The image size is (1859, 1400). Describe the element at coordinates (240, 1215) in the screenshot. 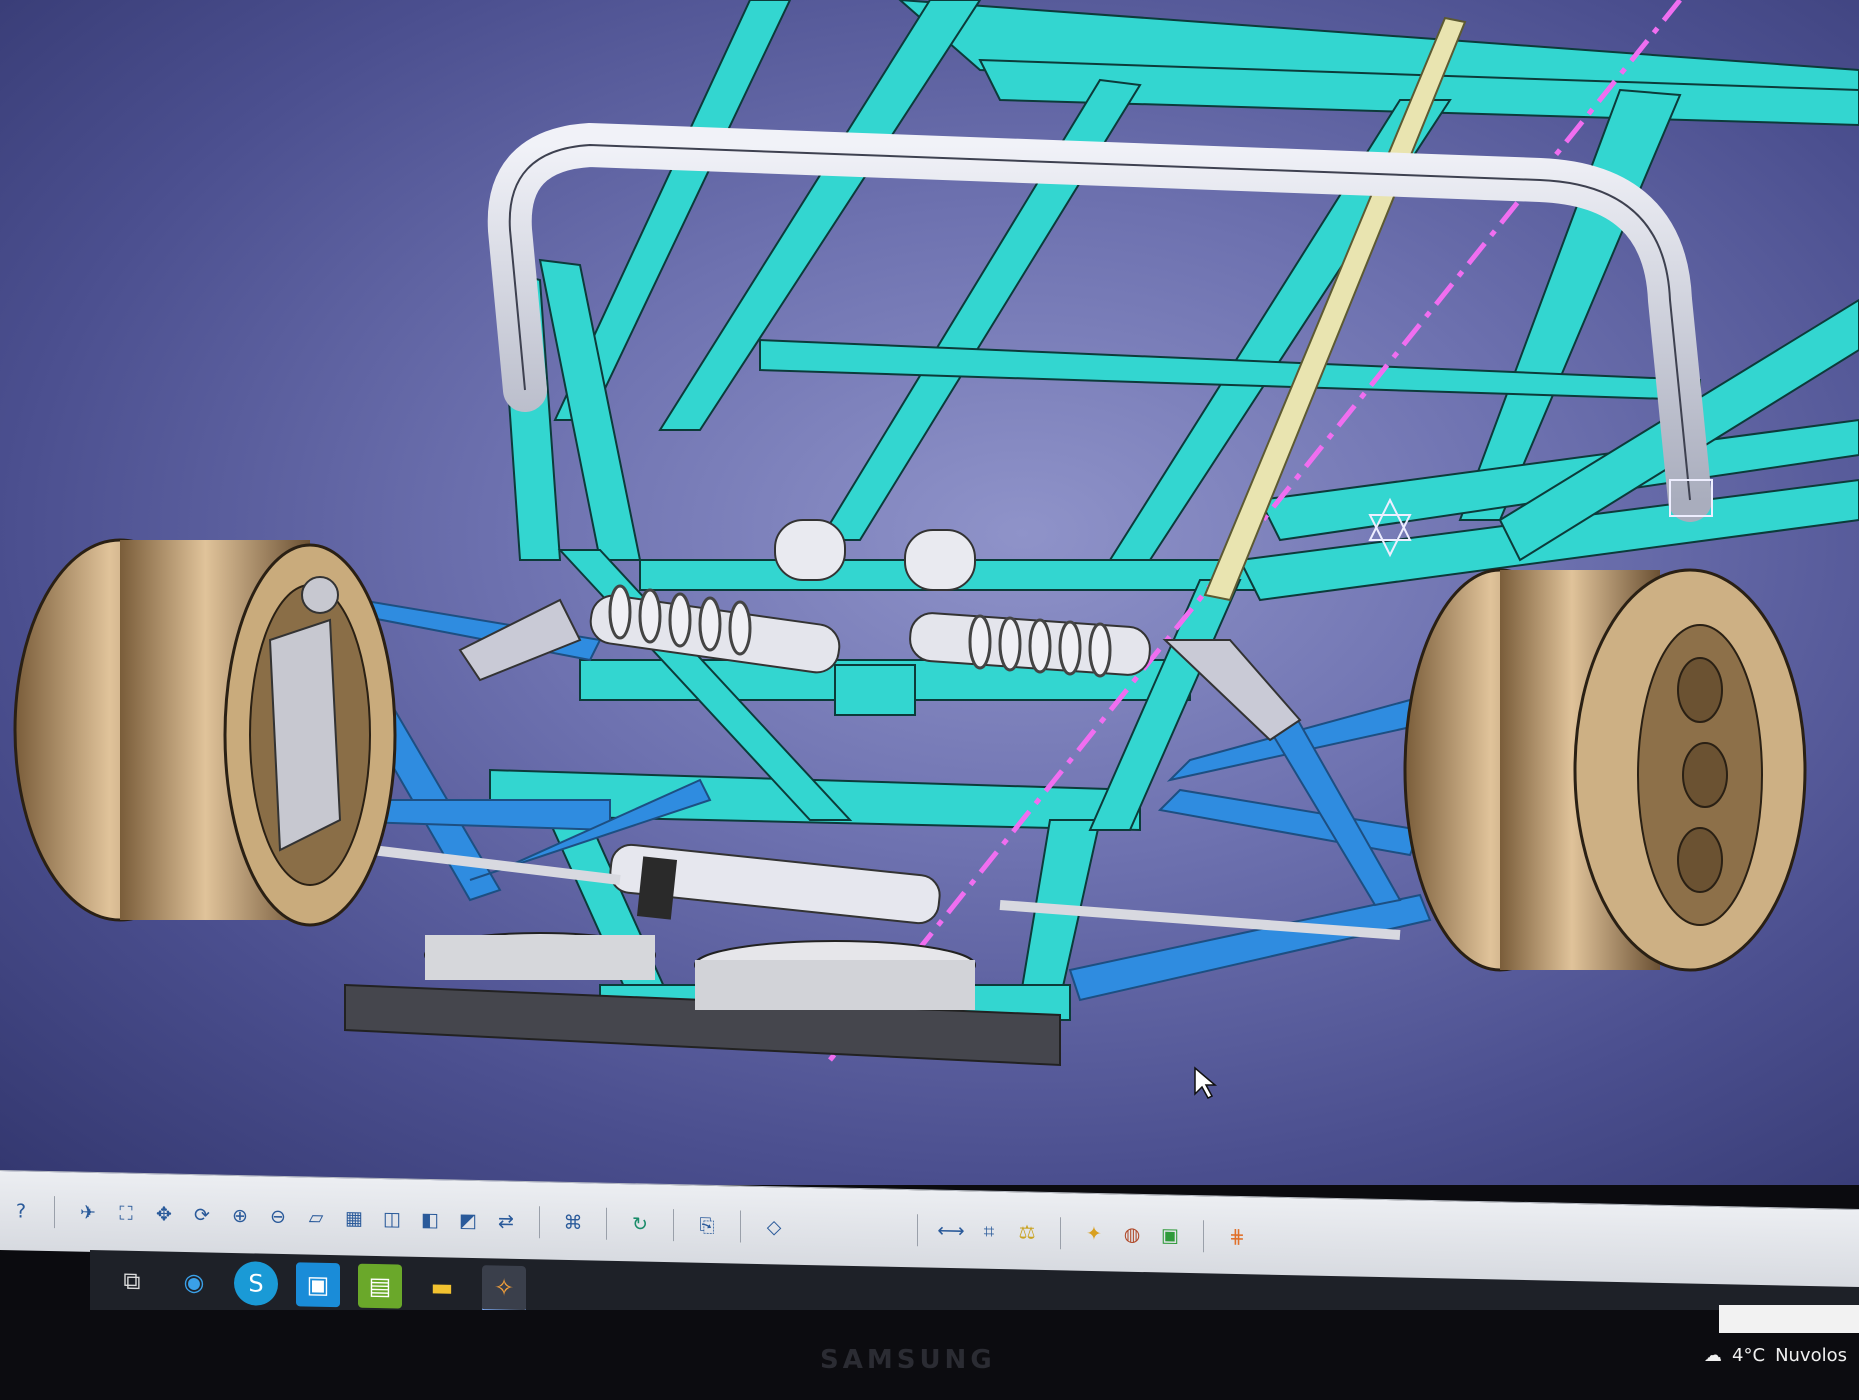

I see `zoom-in-icon: ⊕` at that location.